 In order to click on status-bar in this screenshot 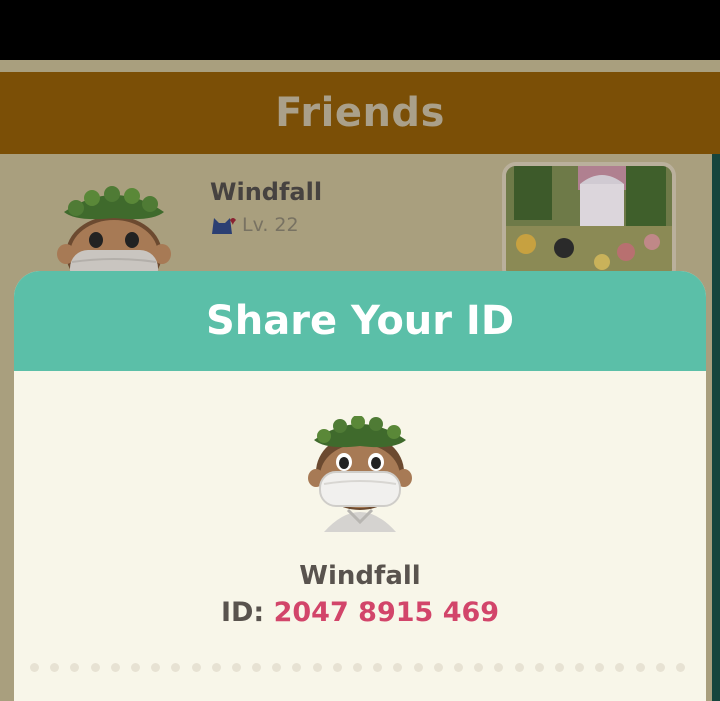, I will do `click(360, 30)`.